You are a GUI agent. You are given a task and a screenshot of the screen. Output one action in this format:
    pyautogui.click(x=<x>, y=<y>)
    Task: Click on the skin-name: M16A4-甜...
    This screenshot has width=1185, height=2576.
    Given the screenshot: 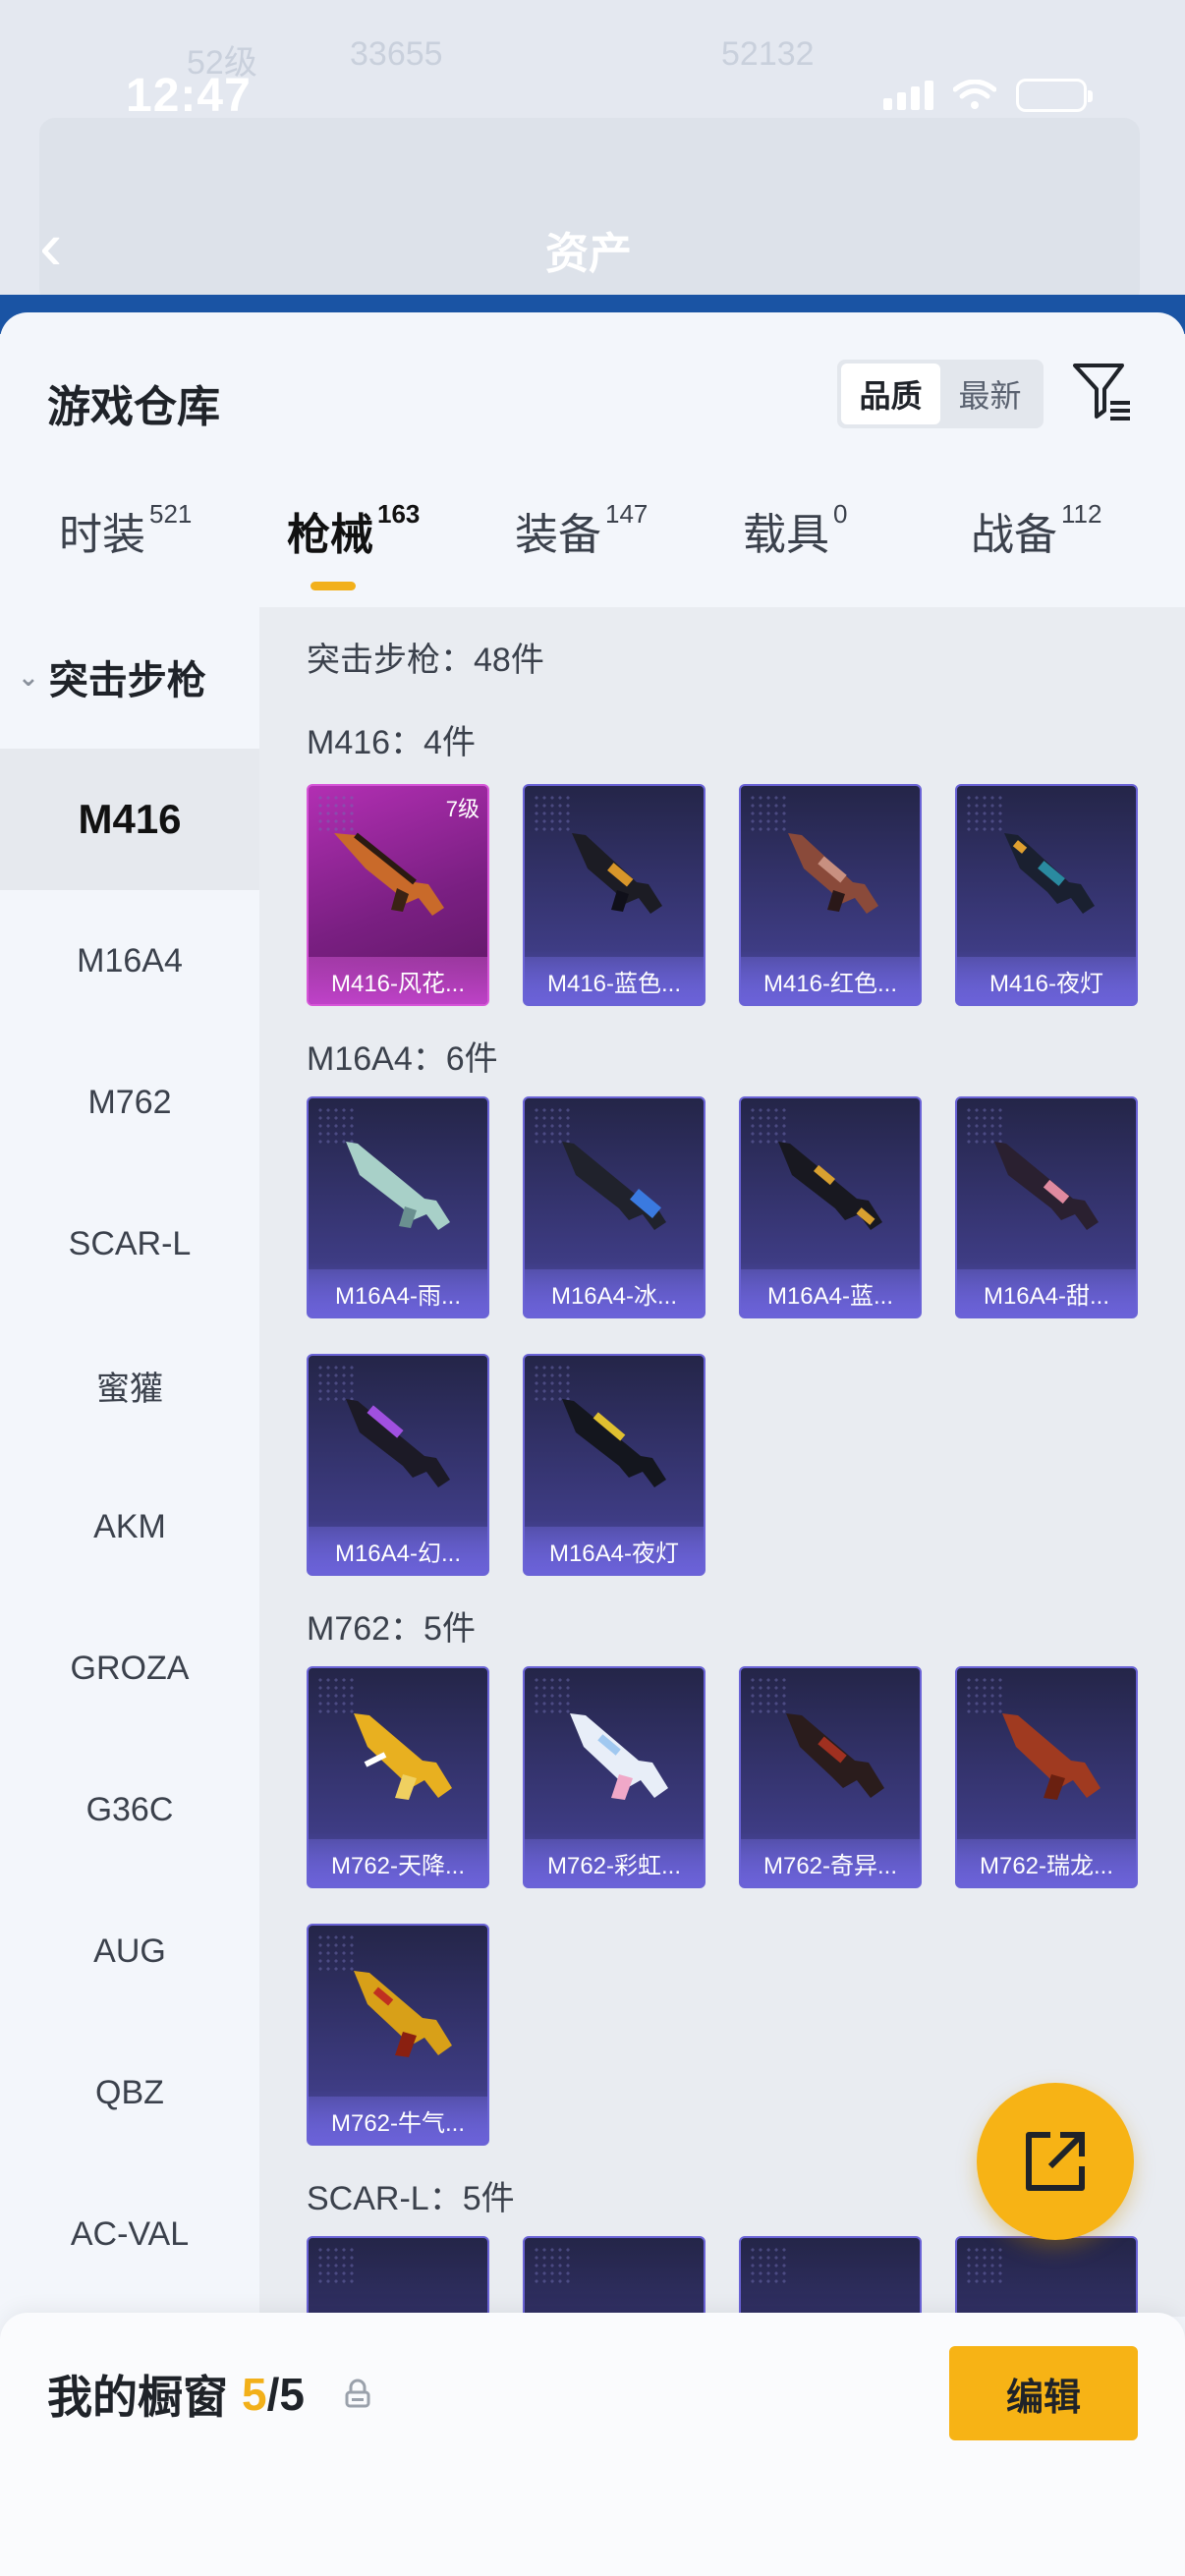 What is the action you would take?
    pyautogui.click(x=1046, y=1292)
    